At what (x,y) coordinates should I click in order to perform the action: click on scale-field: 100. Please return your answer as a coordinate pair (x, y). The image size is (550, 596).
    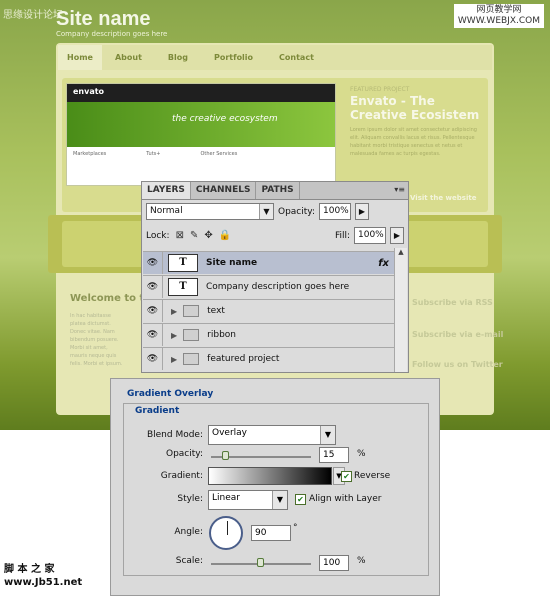
    Looking at the image, I should click on (334, 563).